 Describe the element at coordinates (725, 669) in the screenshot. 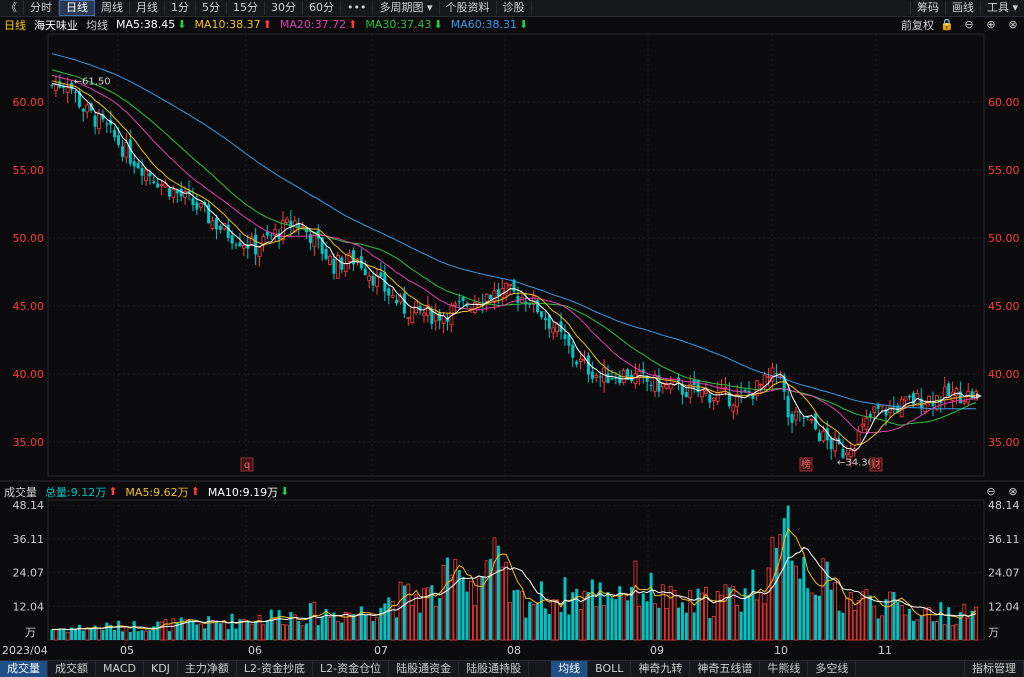

I see `tab-five-lines: 神奇五线谱` at that location.